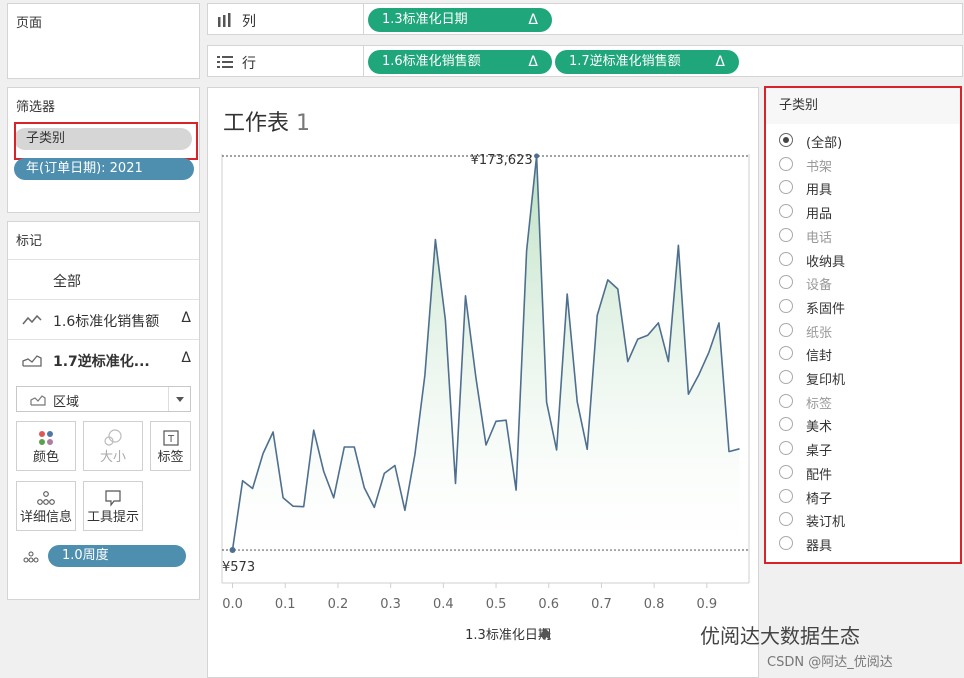  What do you see at coordinates (826, 262) in the screenshot?
I see `filter-option-label: 收纳具` at bounding box center [826, 262].